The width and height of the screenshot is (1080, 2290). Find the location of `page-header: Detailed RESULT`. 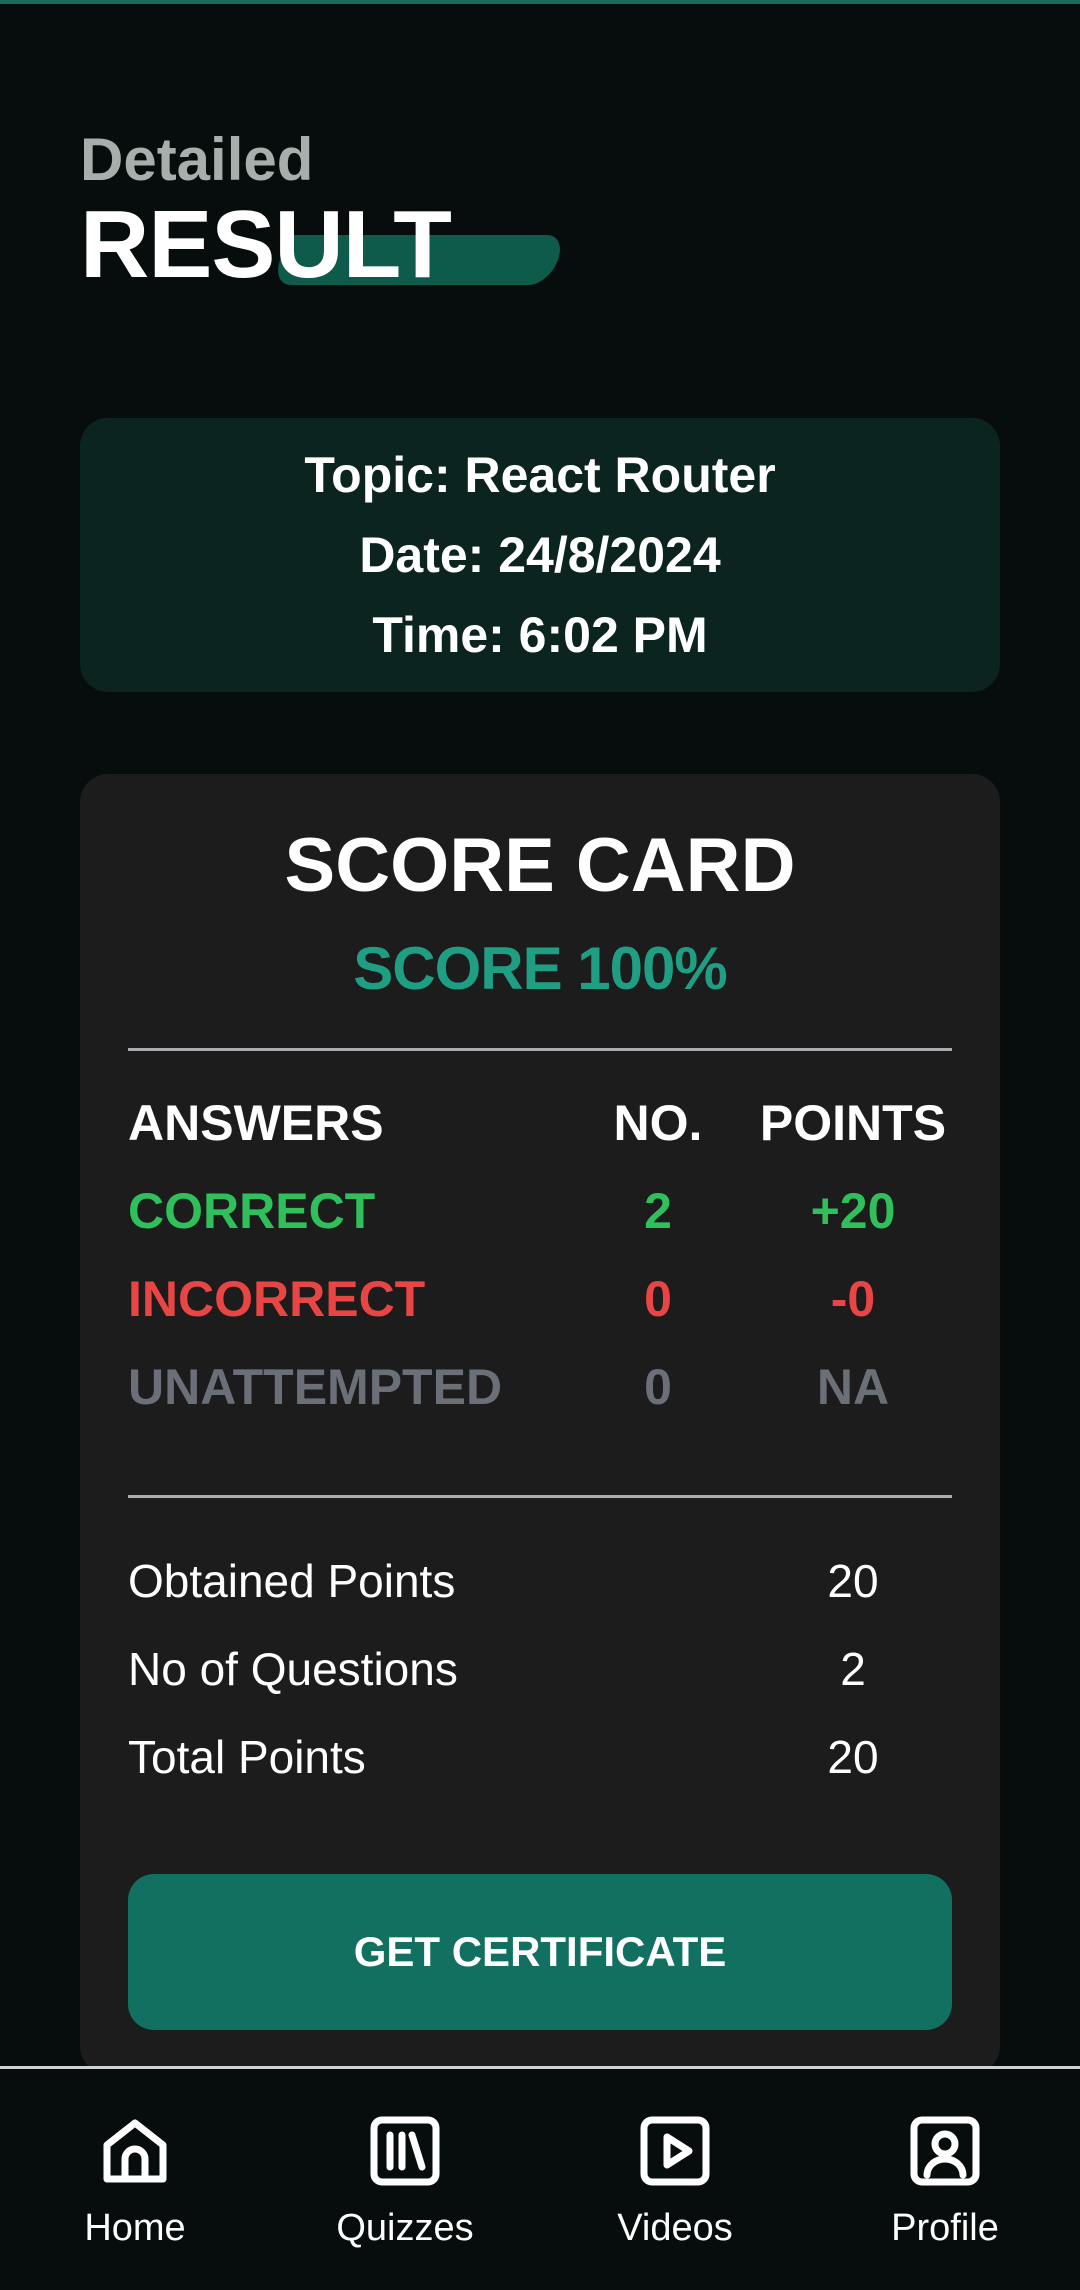

page-header: Detailed RESULT is located at coordinates (324, 211).